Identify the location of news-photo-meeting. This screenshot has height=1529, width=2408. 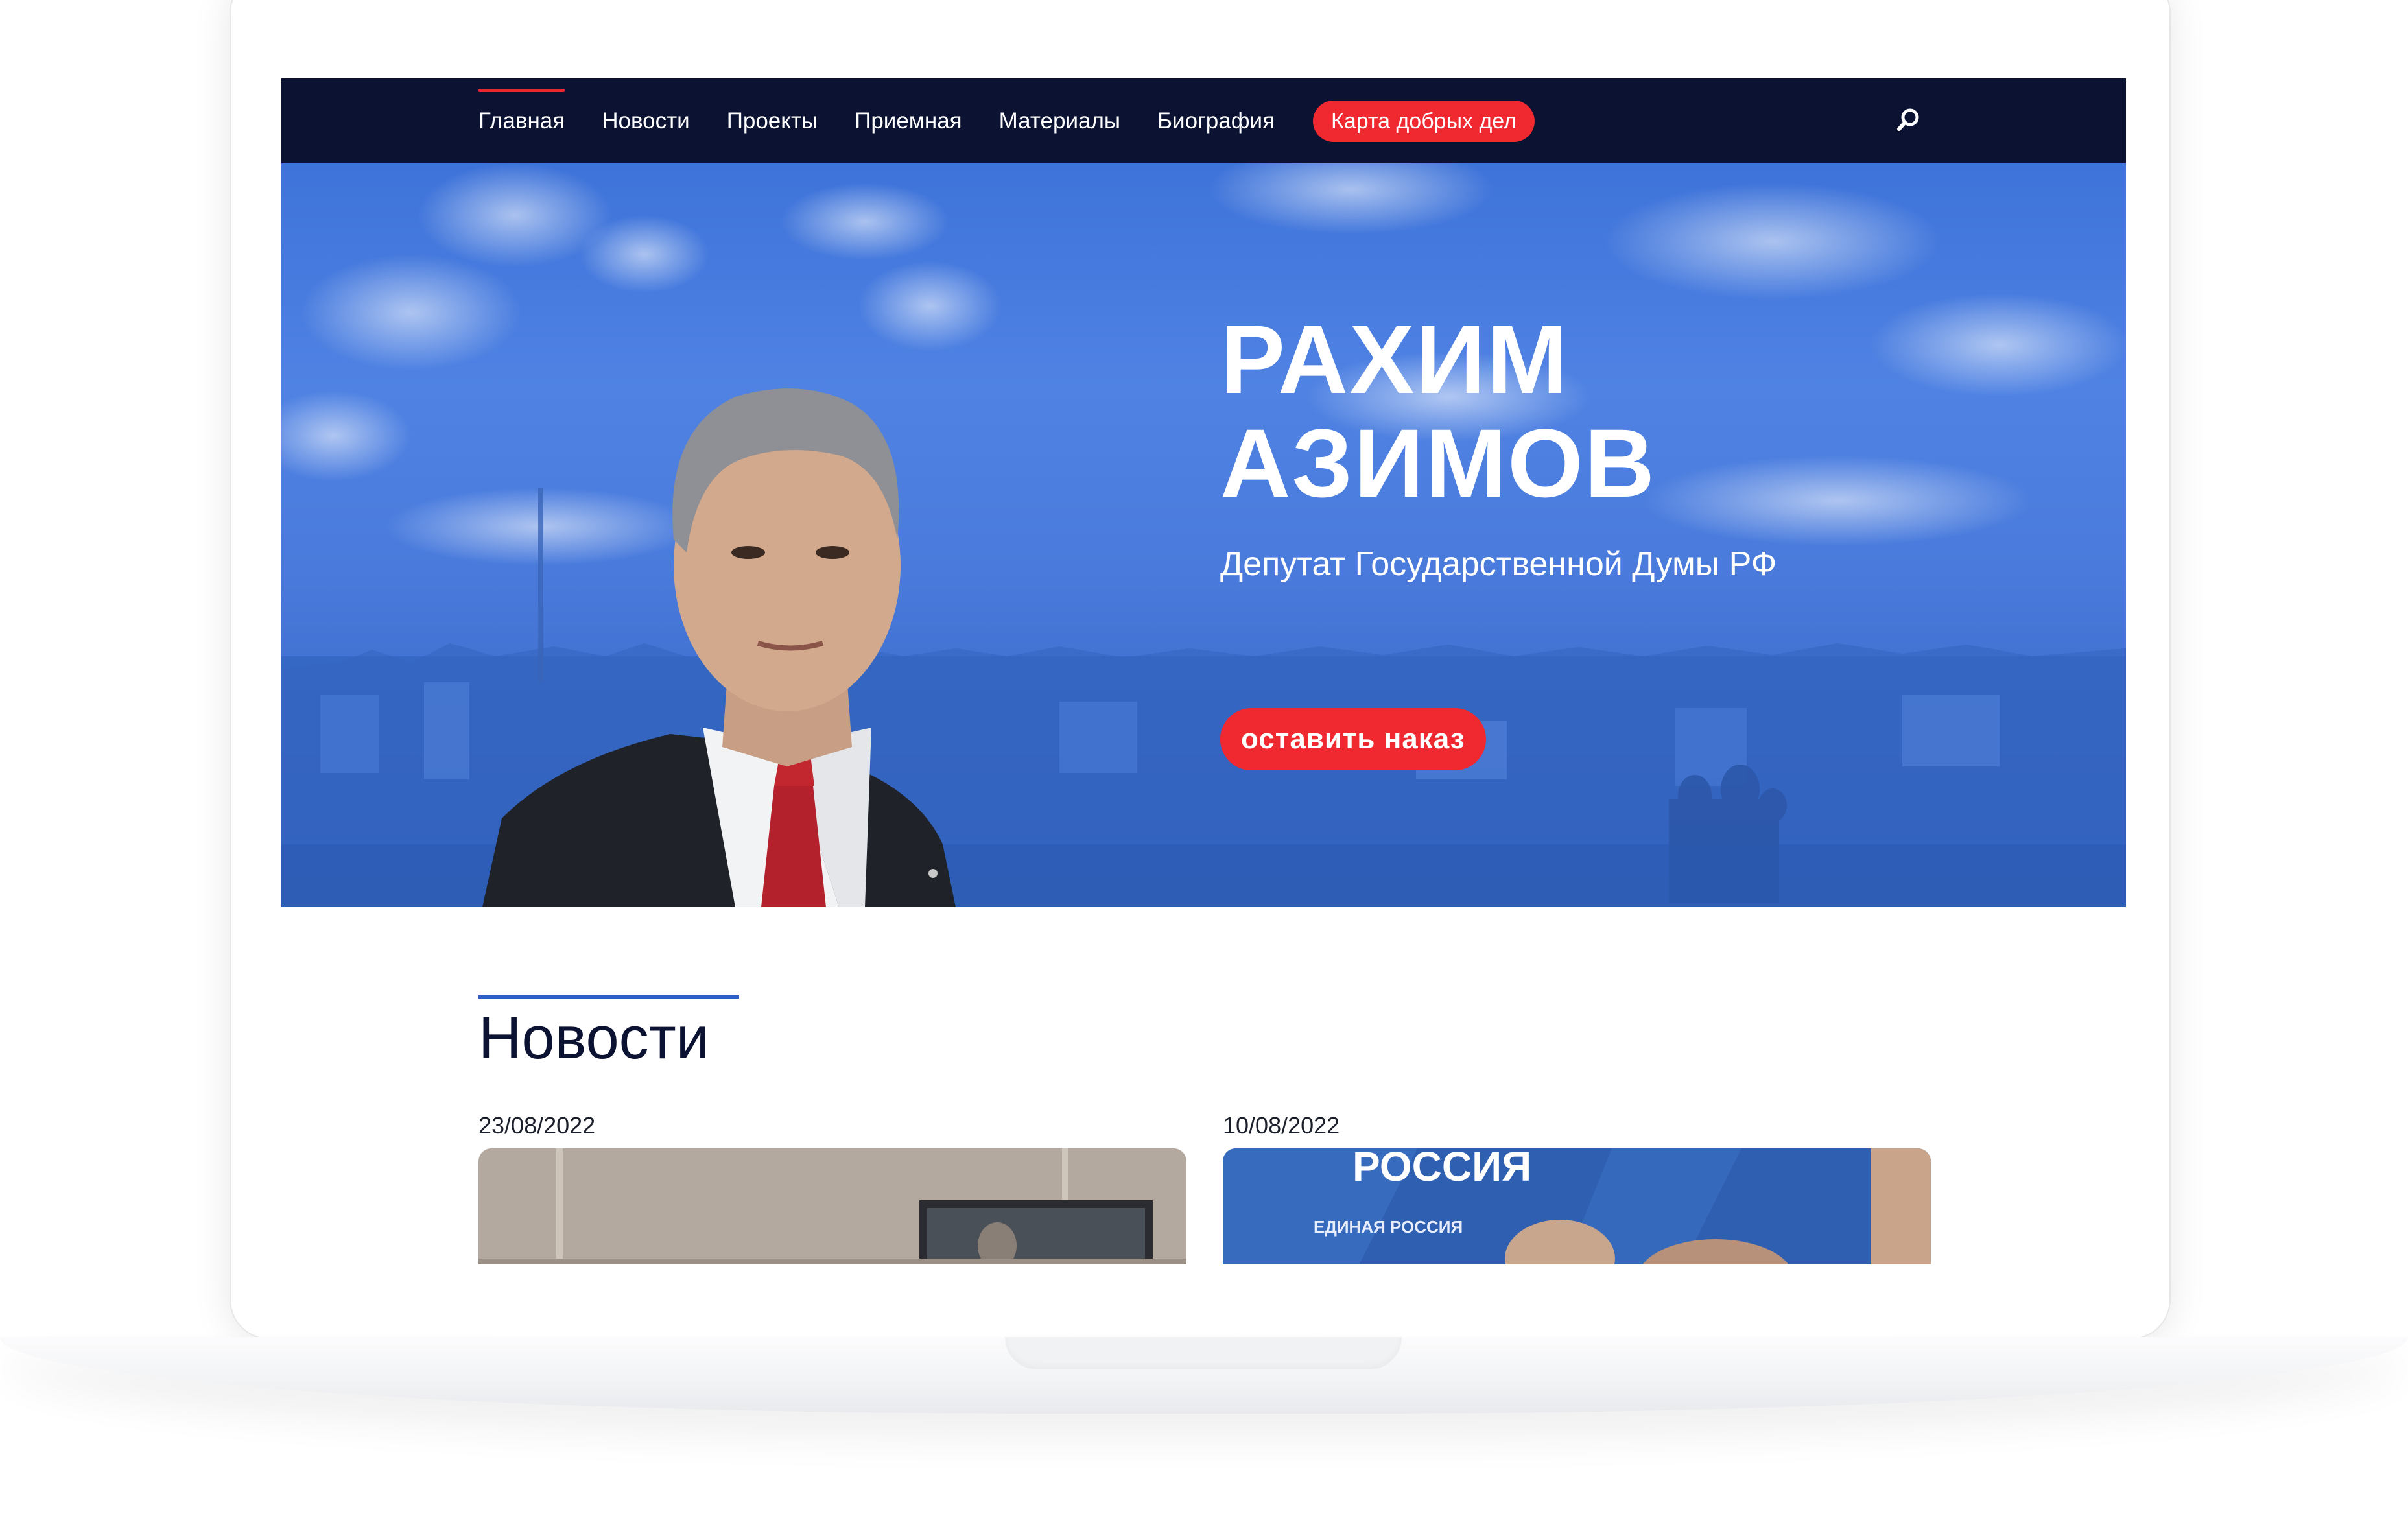
(832, 1206).